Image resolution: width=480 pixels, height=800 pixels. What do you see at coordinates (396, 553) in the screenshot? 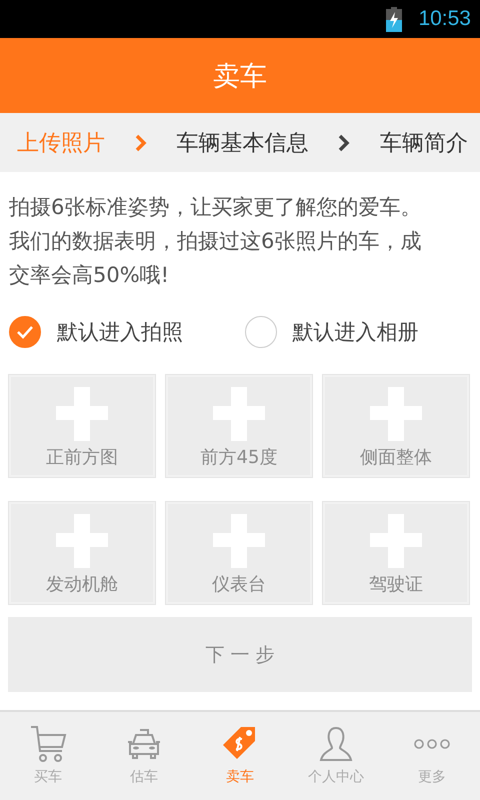
I see `photo-slot: 驾驶证` at bounding box center [396, 553].